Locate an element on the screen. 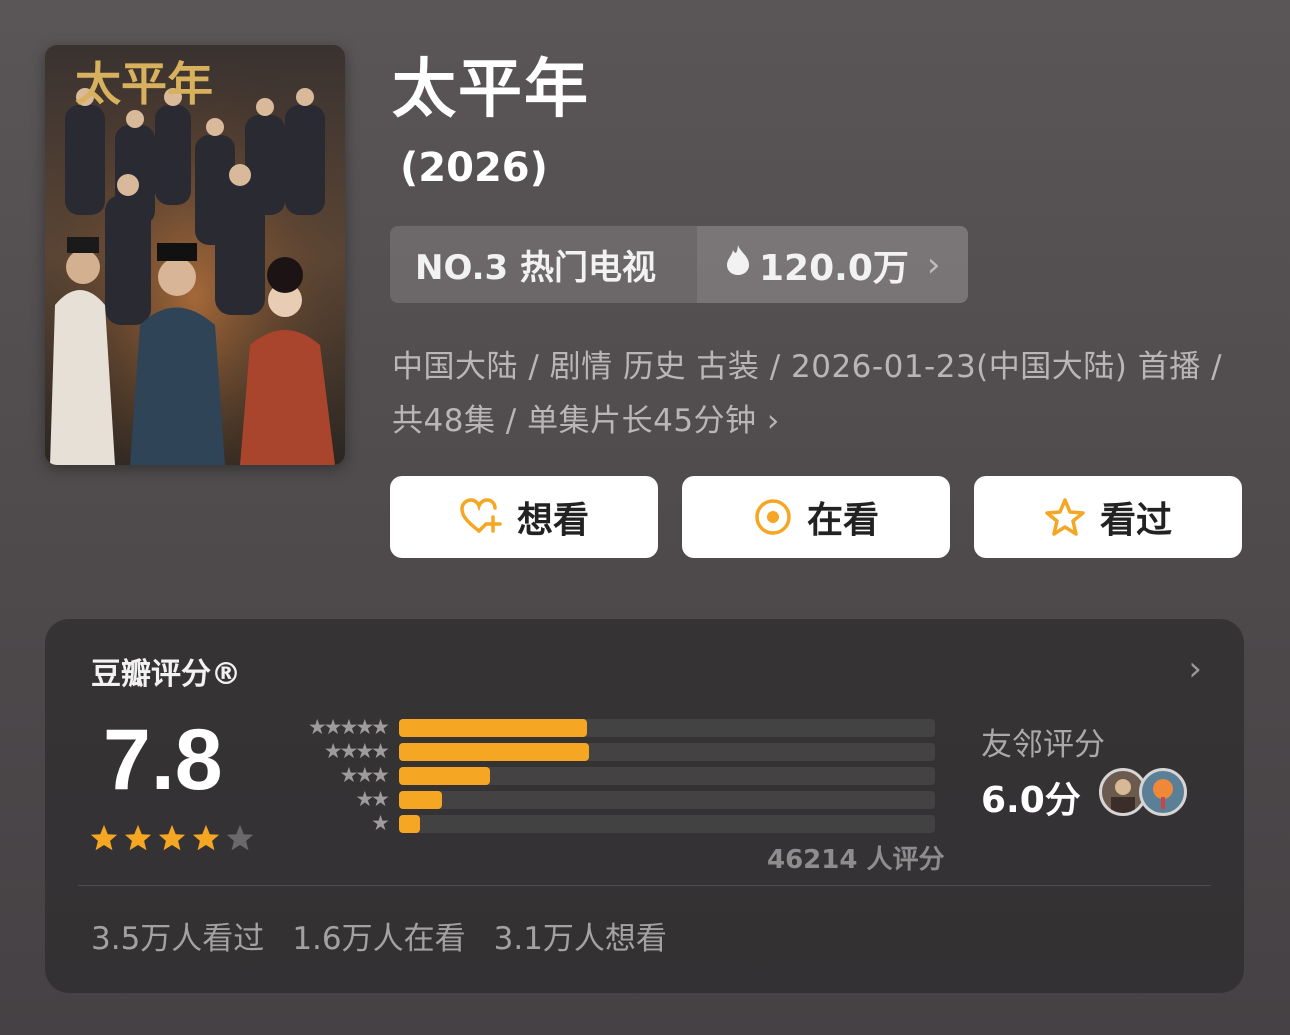  stat-watching: 1.6万人在看 is located at coordinates (378, 935).